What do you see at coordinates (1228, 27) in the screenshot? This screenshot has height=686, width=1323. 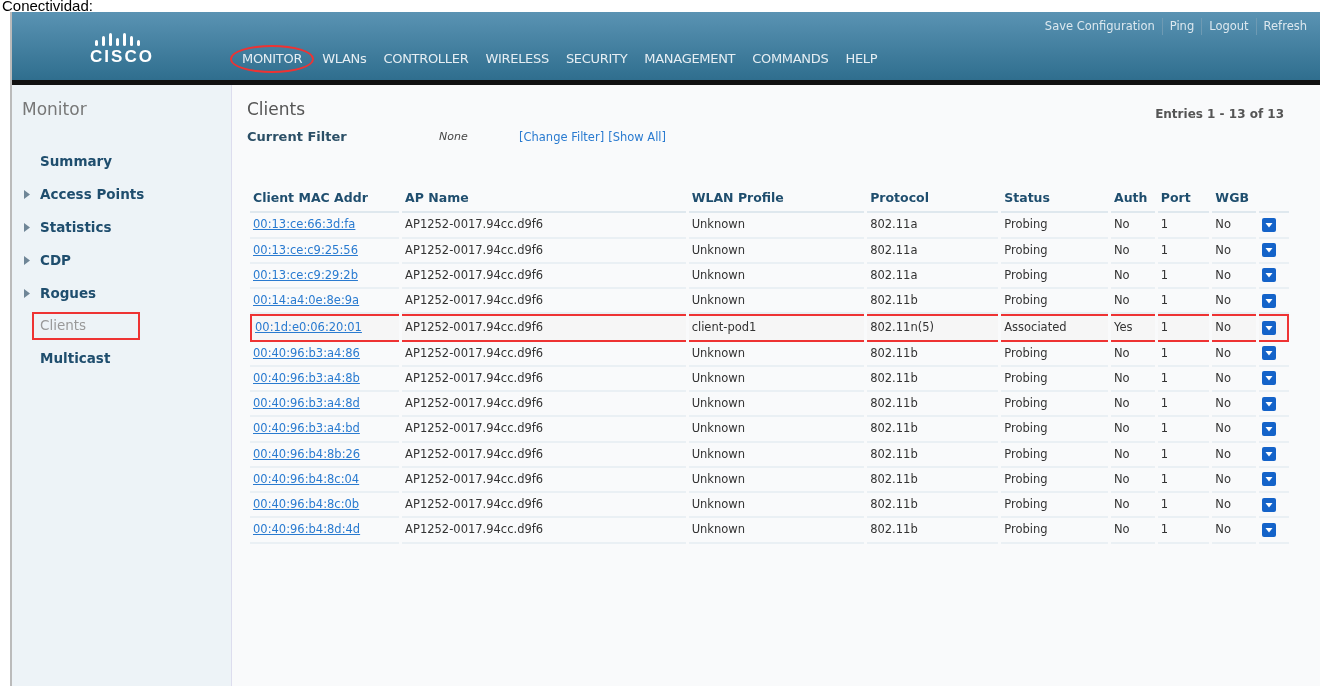 I see `header-link: Logout` at bounding box center [1228, 27].